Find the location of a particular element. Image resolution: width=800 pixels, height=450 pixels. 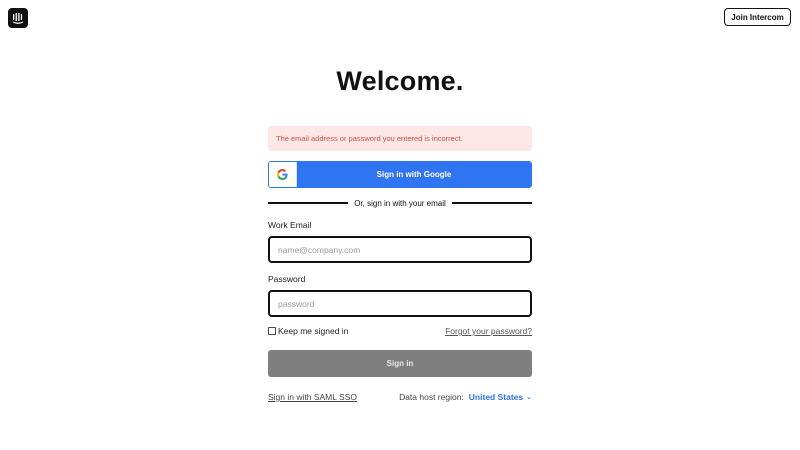

password-field is located at coordinates (400, 303).